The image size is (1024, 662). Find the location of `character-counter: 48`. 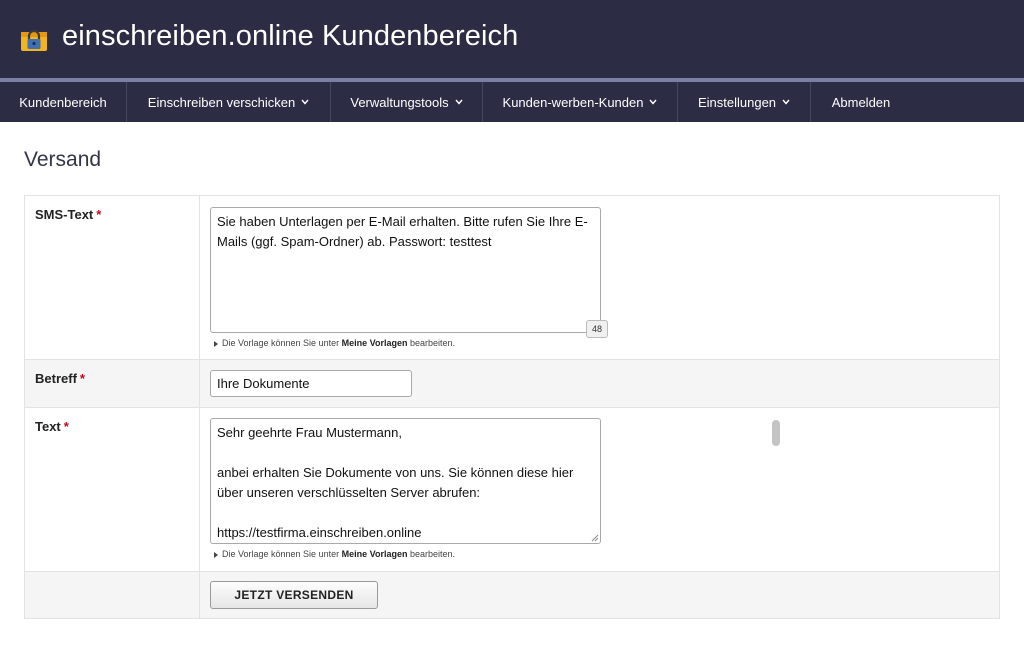

character-counter: 48 is located at coordinates (597, 329).